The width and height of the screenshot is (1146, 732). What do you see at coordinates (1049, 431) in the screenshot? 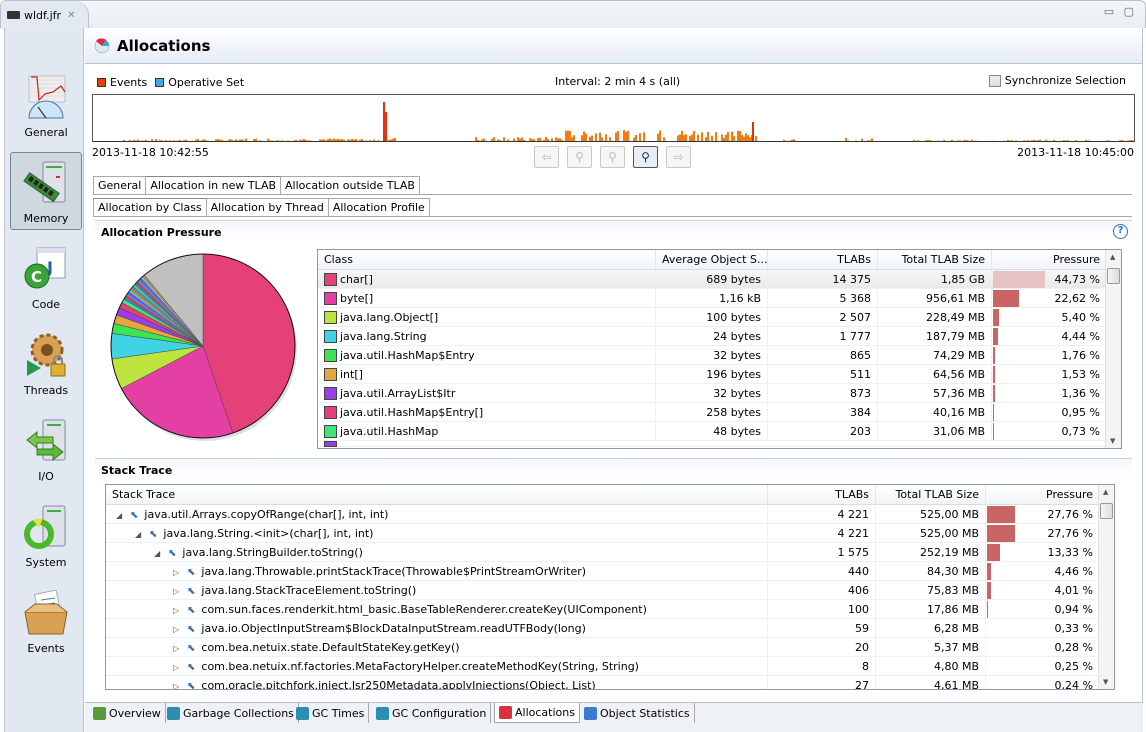
I see `pressure-cell: 0,73 %` at bounding box center [1049, 431].